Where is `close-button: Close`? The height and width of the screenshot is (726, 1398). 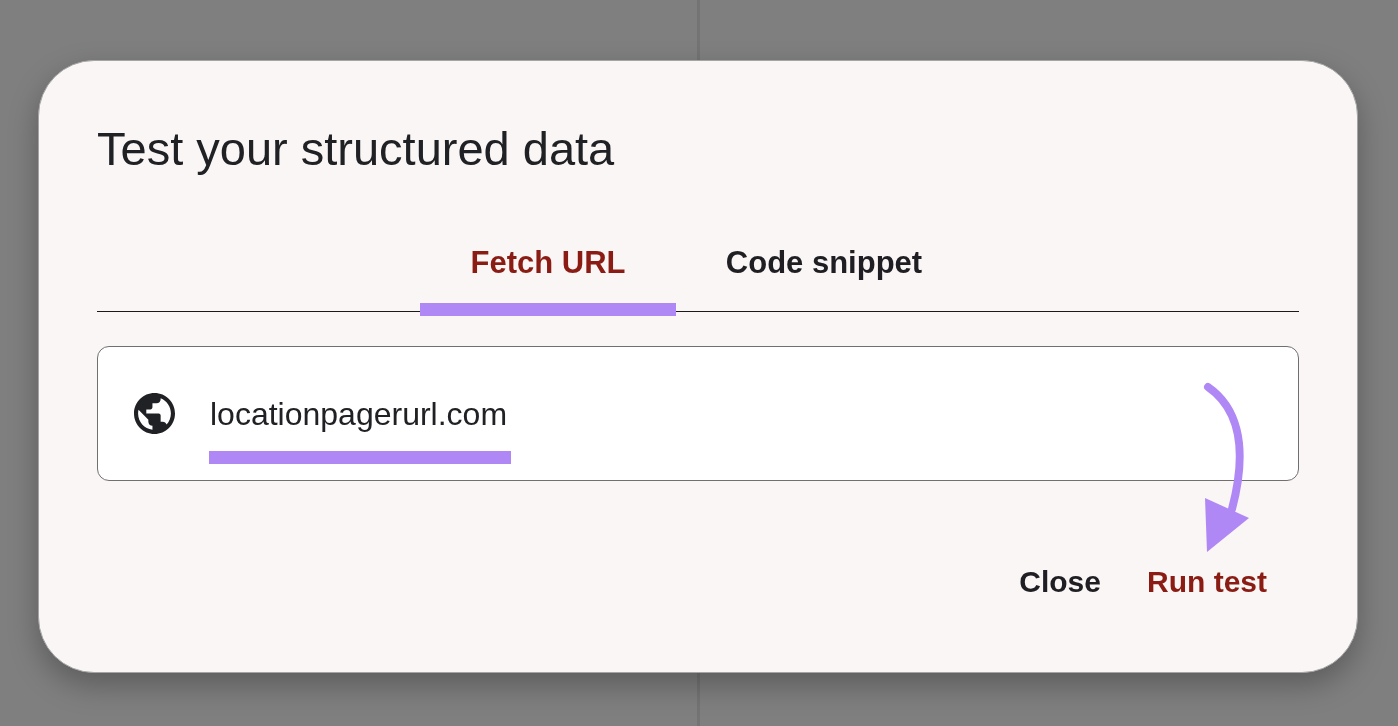
close-button: Close is located at coordinates (1060, 582).